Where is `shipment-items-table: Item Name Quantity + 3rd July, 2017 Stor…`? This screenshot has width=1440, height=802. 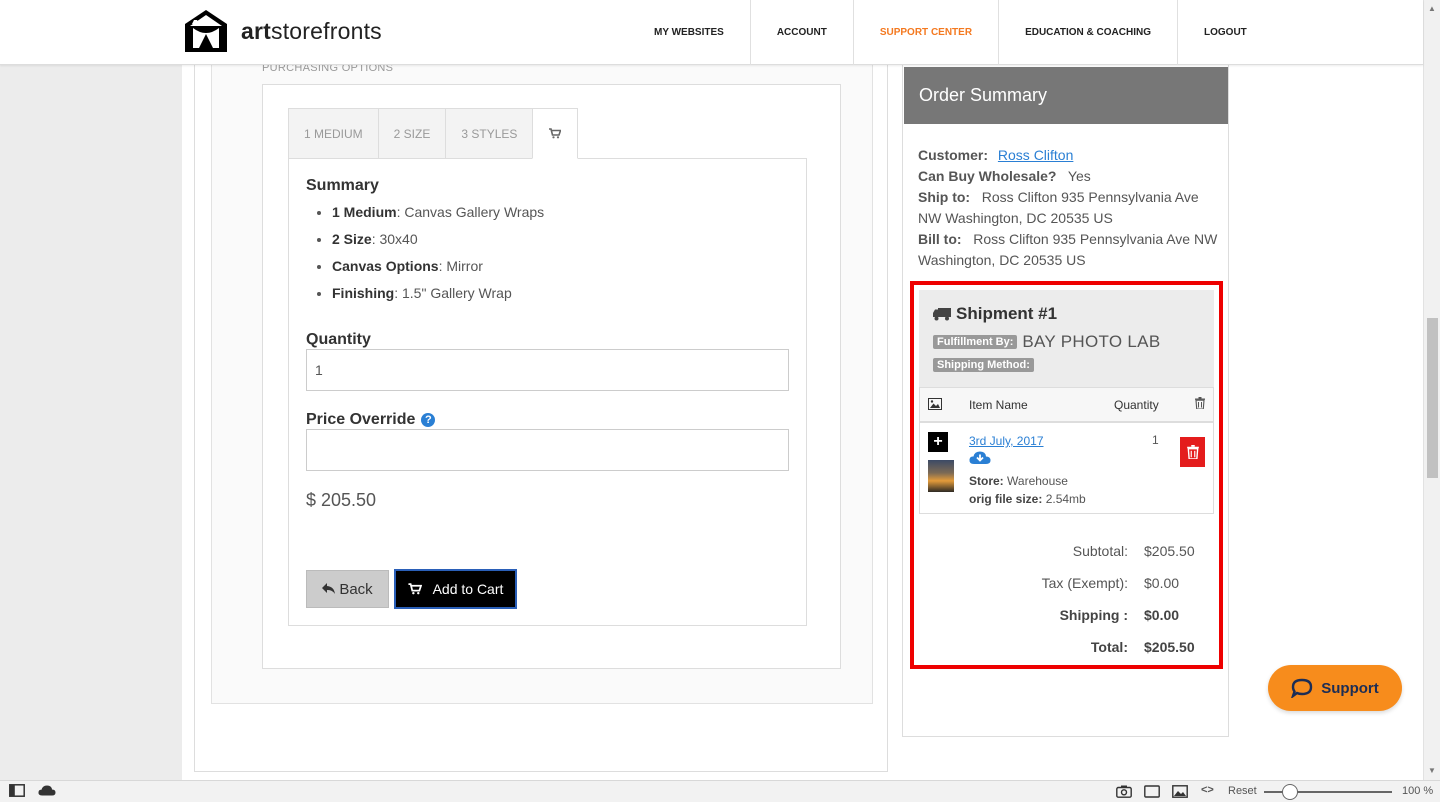
shipment-items-table: Item Name Quantity + 3rd July, 2017 Stor… is located at coordinates (1066, 450).